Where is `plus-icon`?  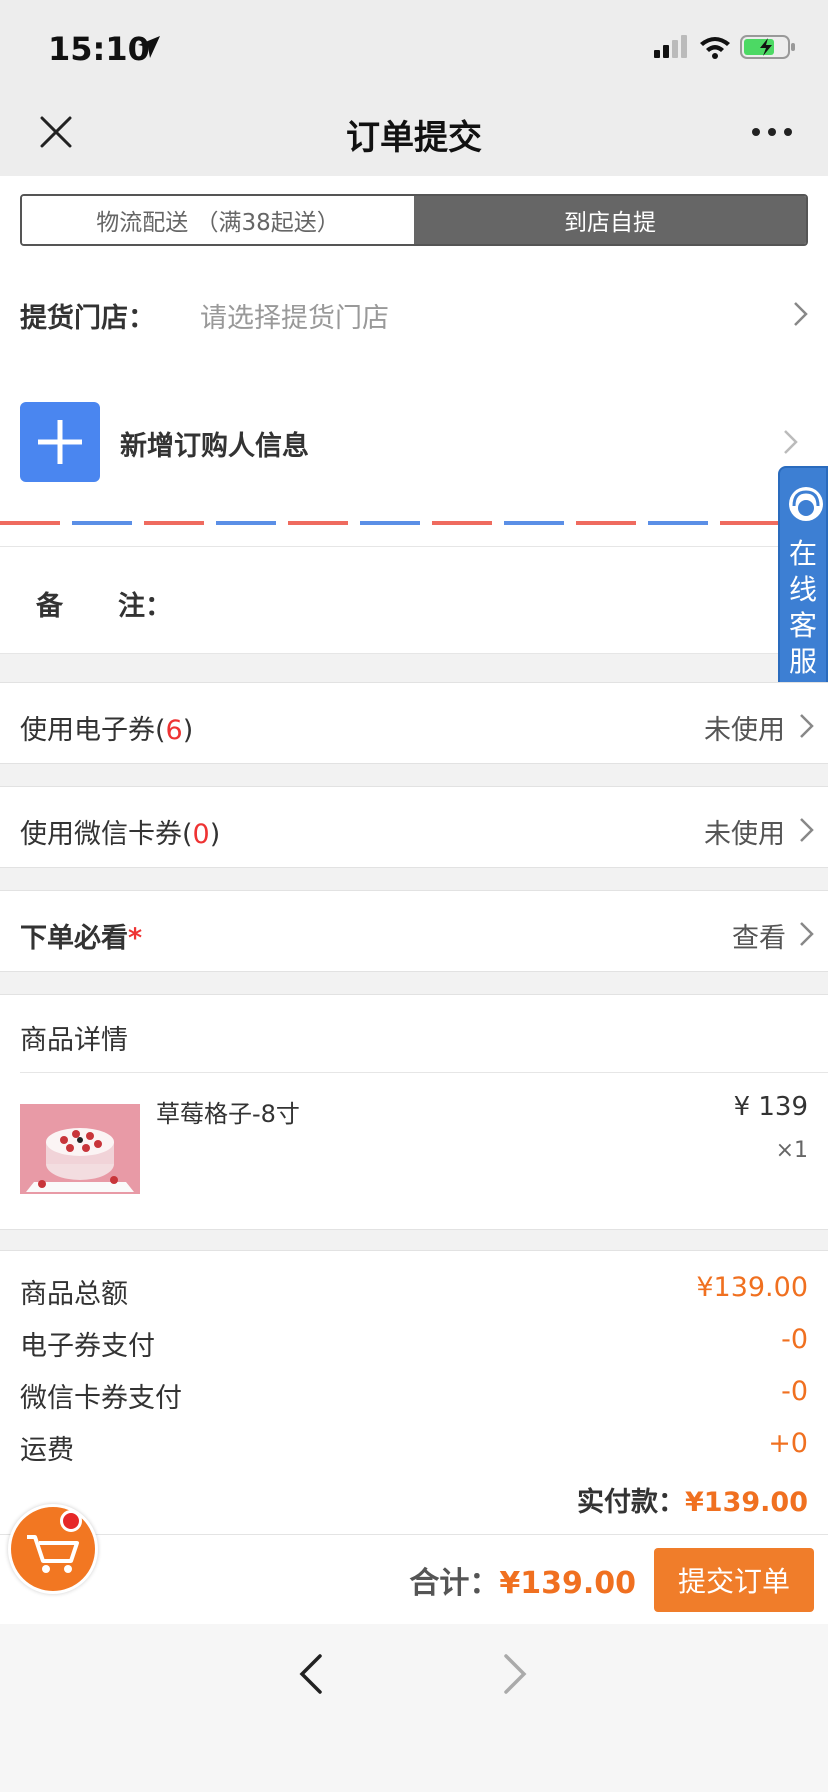 plus-icon is located at coordinates (60, 442).